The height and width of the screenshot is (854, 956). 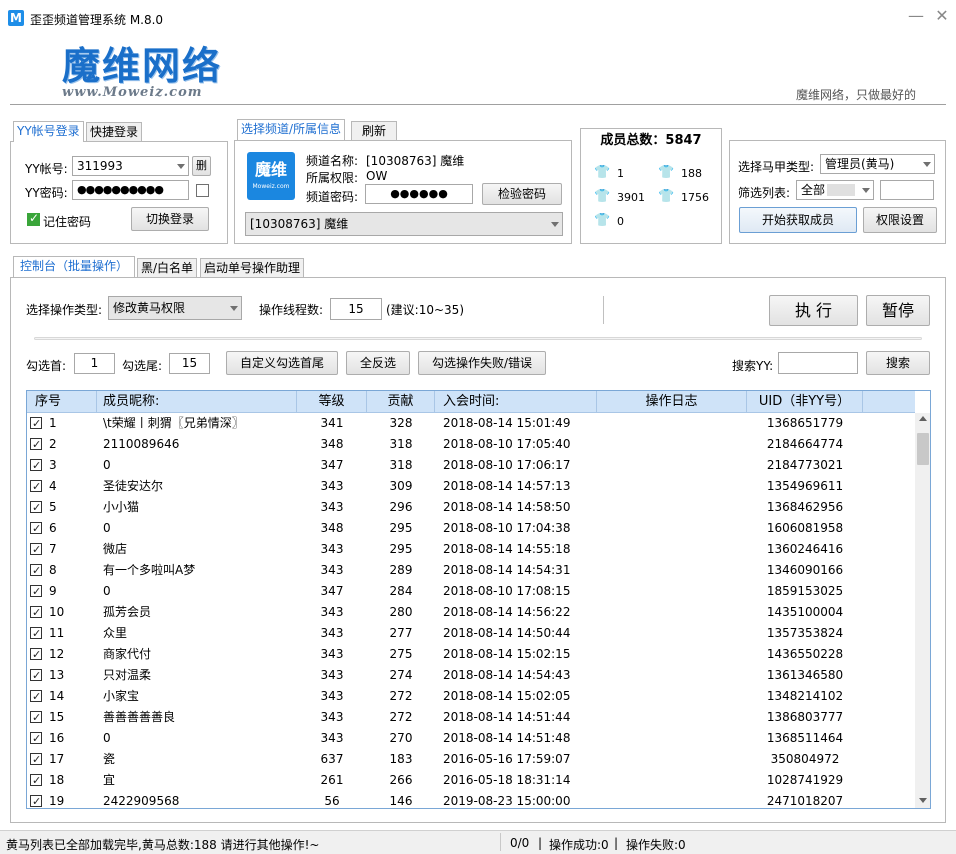 I want to click on table-row: 16 0 343 270 2018-08-14 14:51:48 1368511464, so click(x=471, y=738).